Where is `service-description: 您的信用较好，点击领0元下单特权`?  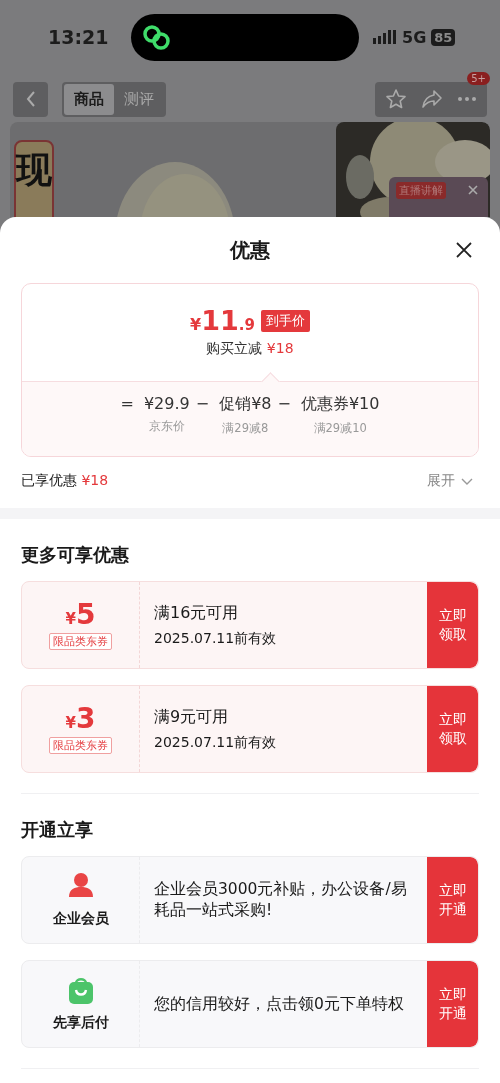 service-description: 您的信用较好，点击领0元下单特权 is located at coordinates (279, 1004).